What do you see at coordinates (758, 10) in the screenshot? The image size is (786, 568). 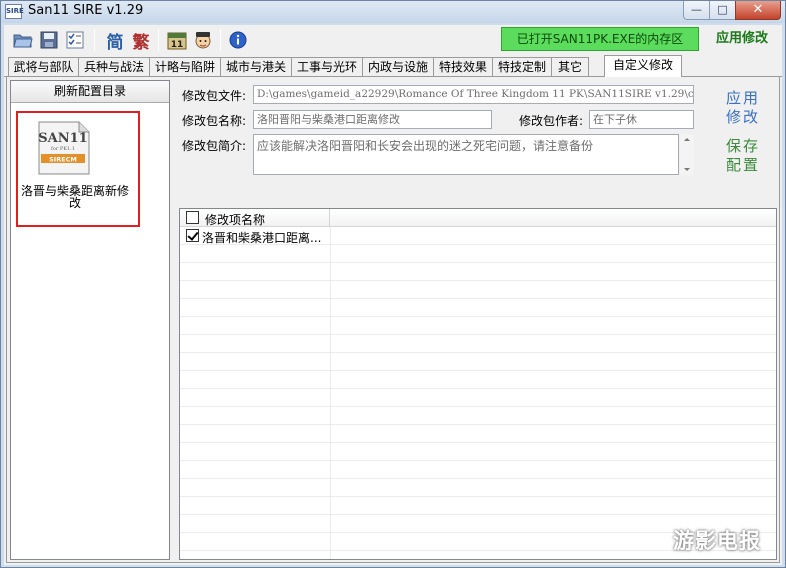 I see `close-button: ✕` at bounding box center [758, 10].